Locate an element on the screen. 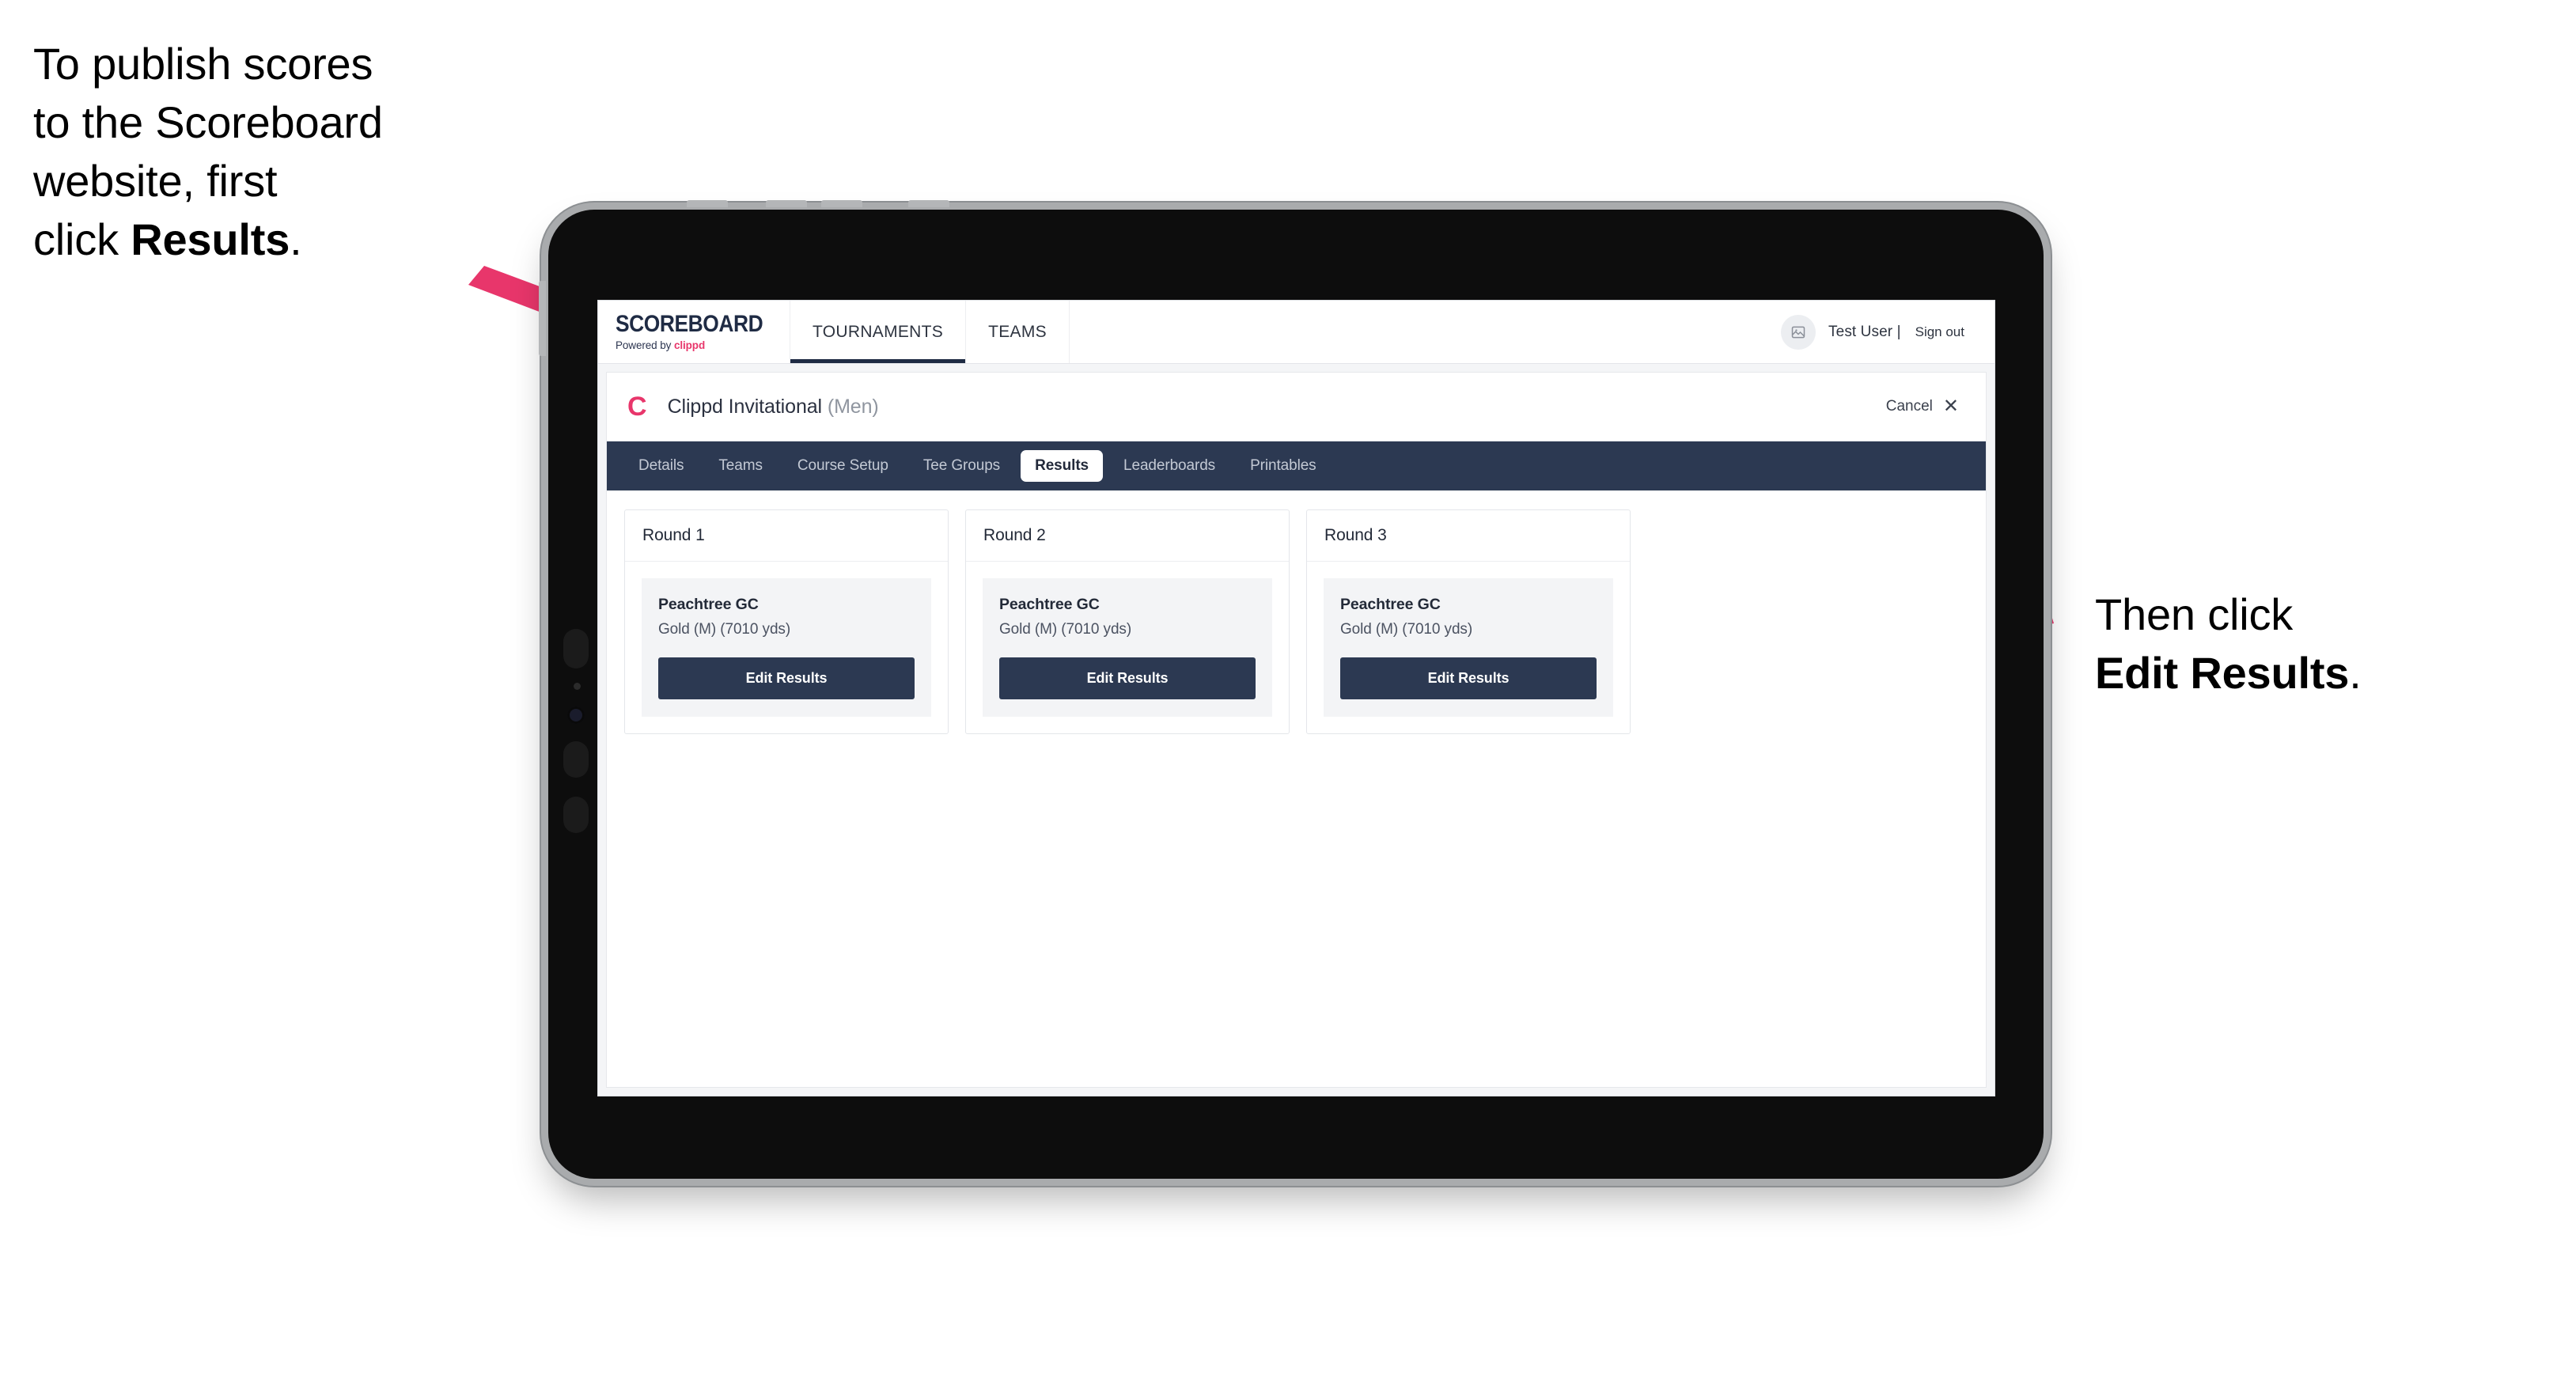 Image resolution: width=2576 pixels, height=1386 pixels. tab-details: Details is located at coordinates (661, 466).